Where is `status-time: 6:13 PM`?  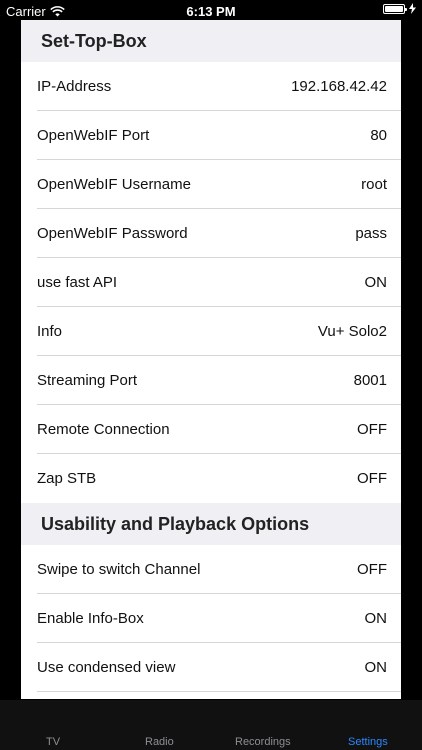 status-time: 6:13 PM is located at coordinates (211, 11).